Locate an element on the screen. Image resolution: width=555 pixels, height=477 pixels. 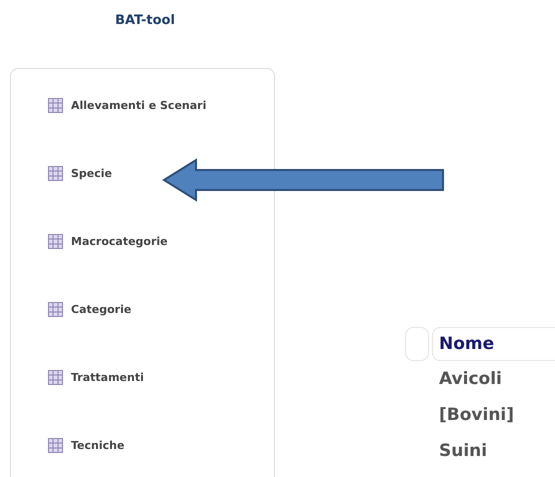
column-header: Nome is located at coordinates (493, 344).